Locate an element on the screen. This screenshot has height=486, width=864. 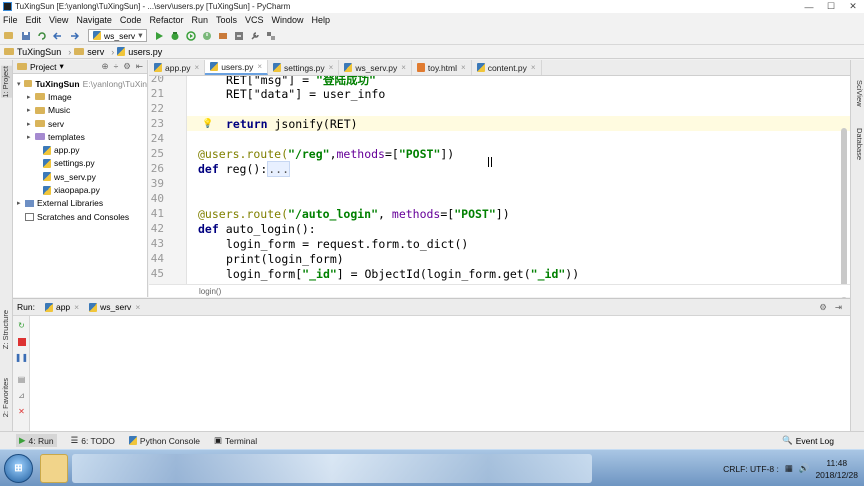
chevron-down-icon: ▾ is located at coordinates (61, 66).